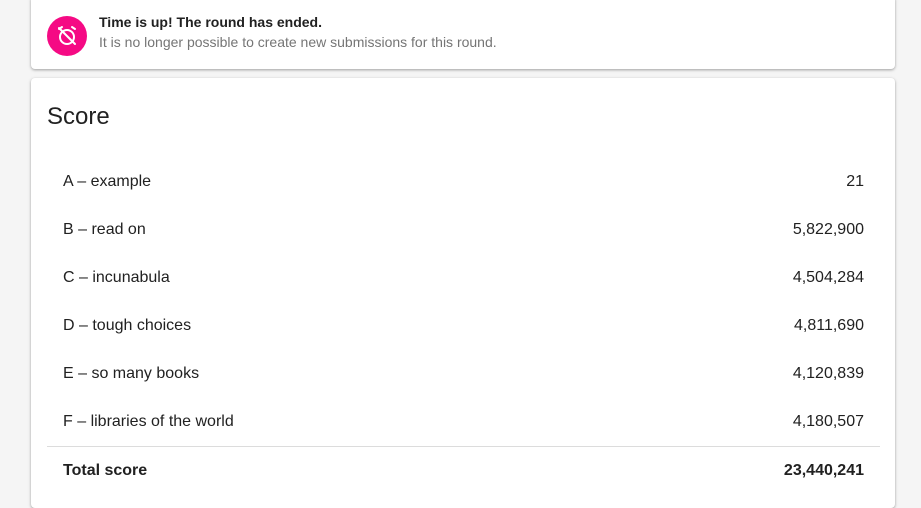 Image resolution: width=921 pixels, height=508 pixels. What do you see at coordinates (463, 422) in the screenshot?
I see `score-row: F – libraries of the world 4,180,507` at bounding box center [463, 422].